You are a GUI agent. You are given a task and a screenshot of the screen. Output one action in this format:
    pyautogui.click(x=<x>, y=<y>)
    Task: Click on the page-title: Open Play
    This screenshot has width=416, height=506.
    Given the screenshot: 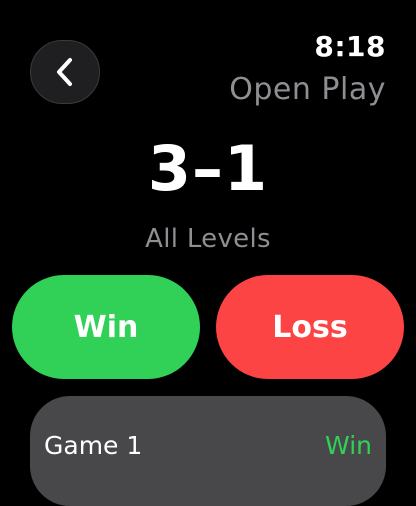 What is the action you would take?
    pyautogui.click(x=307, y=89)
    